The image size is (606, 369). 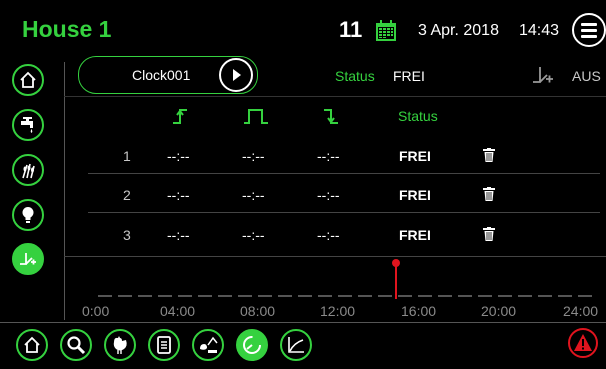 I want to click on page-title: House 1, so click(x=67, y=29).